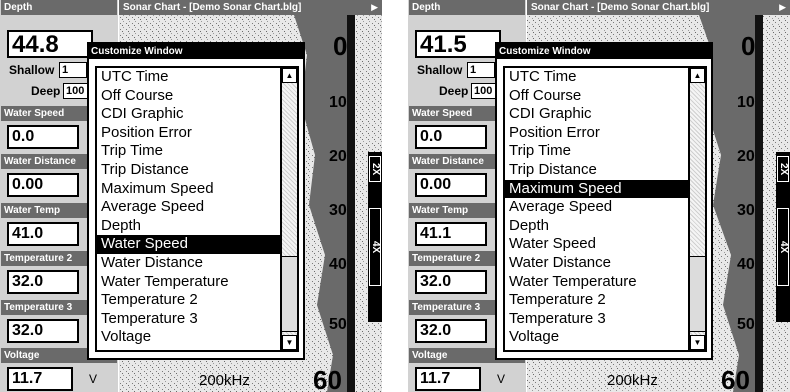 The image size is (790, 392). Describe the element at coordinates (50, 44) in the screenshot. I see `depth-value: 44.8` at that location.